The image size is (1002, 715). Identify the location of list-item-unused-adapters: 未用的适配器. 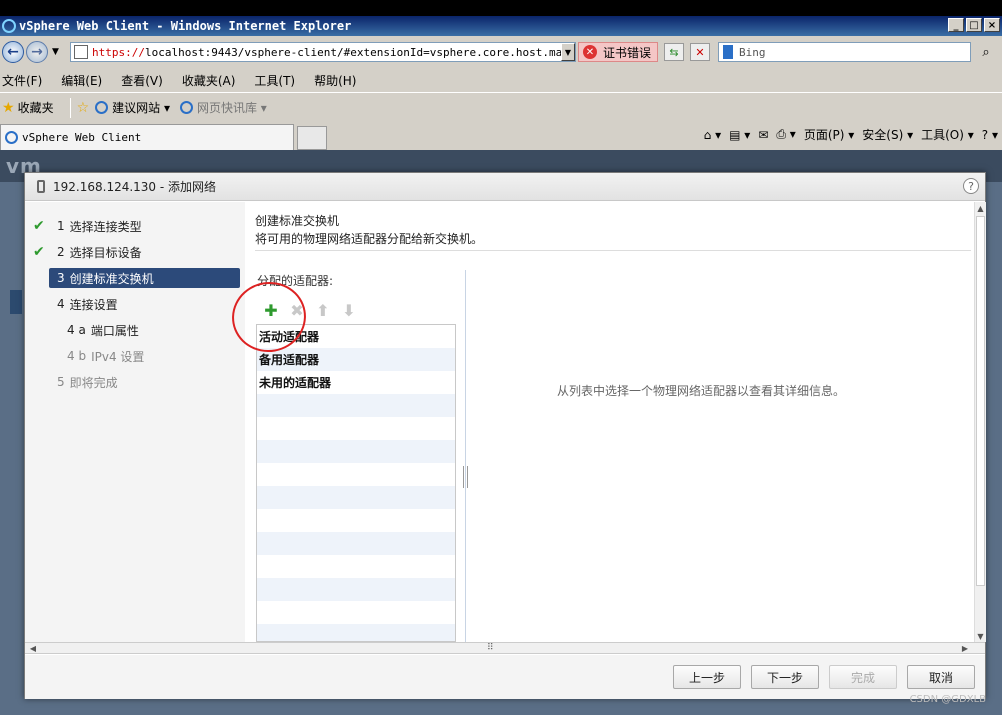
(356, 382).